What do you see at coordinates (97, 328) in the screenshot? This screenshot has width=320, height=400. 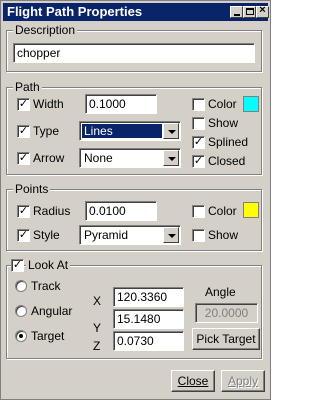 I see `y-axis-label: Y` at bounding box center [97, 328].